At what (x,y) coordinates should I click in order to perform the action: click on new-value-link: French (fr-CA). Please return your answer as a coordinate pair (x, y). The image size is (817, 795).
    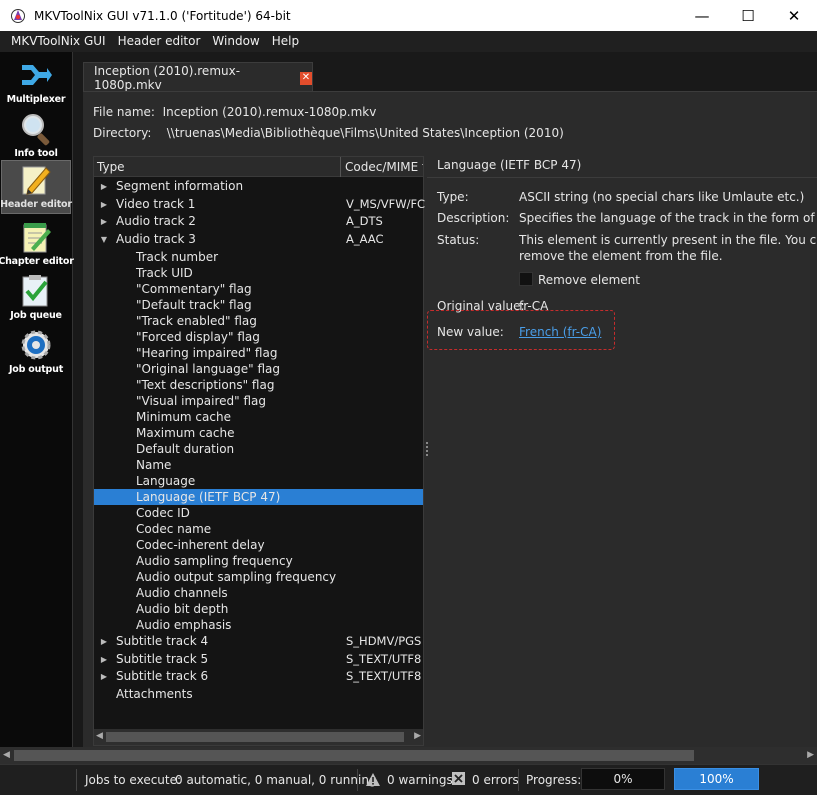
    Looking at the image, I should click on (560, 332).